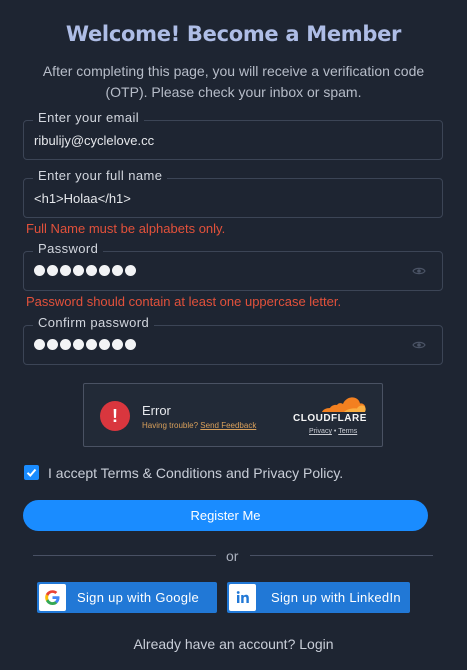 The width and height of the screenshot is (467, 670). What do you see at coordinates (82, 198) in the screenshot?
I see `fullname-value: <h1>Holaa</h1>` at bounding box center [82, 198].